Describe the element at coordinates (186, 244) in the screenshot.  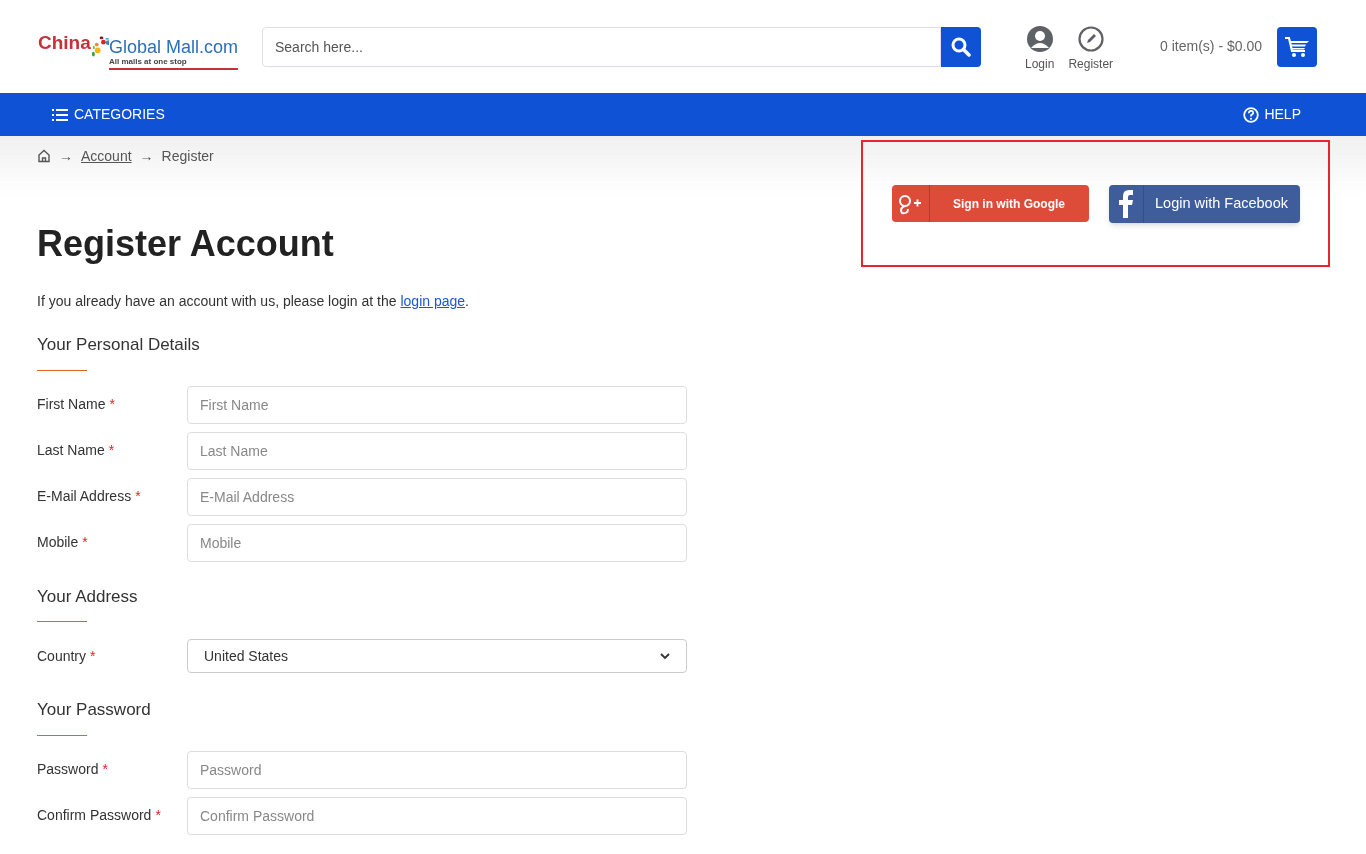
I see `page-title: Register Account` at that location.